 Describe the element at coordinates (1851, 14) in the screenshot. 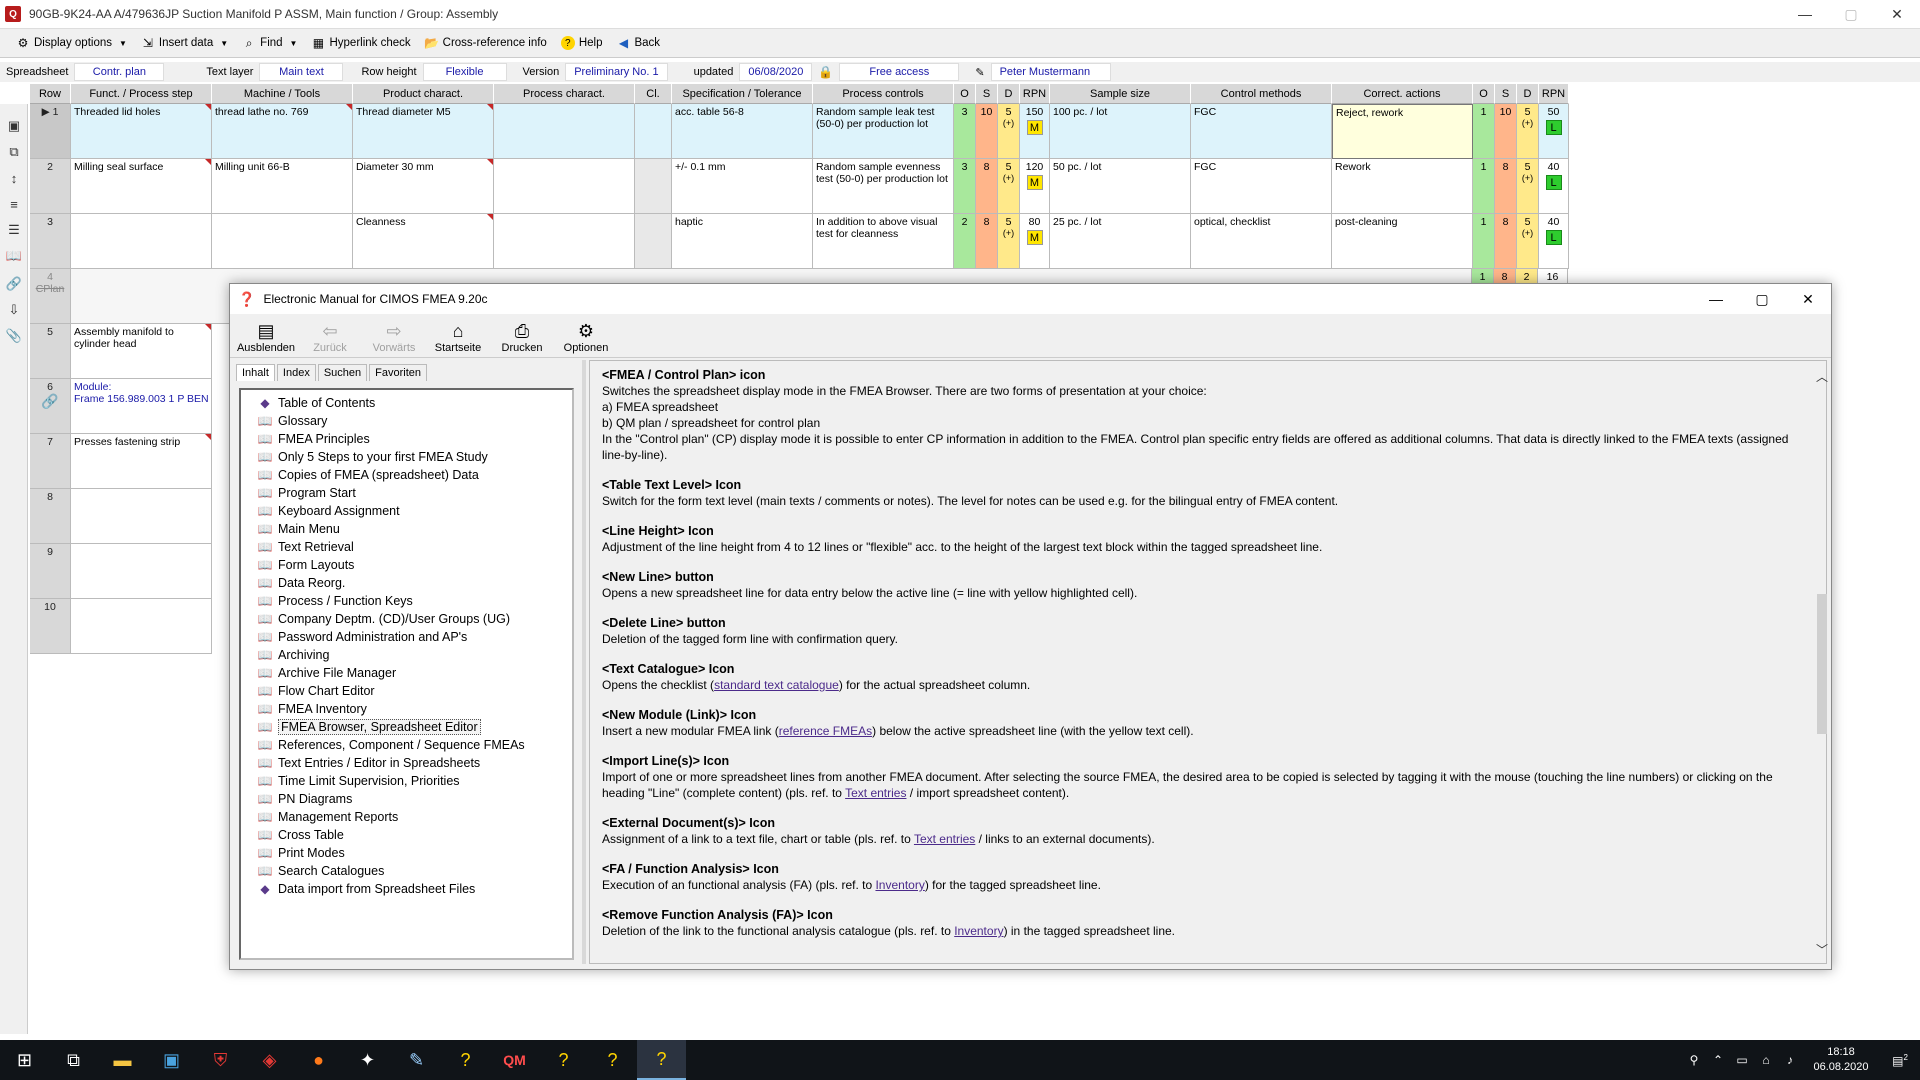

I see `maximize-button: ▢` at that location.